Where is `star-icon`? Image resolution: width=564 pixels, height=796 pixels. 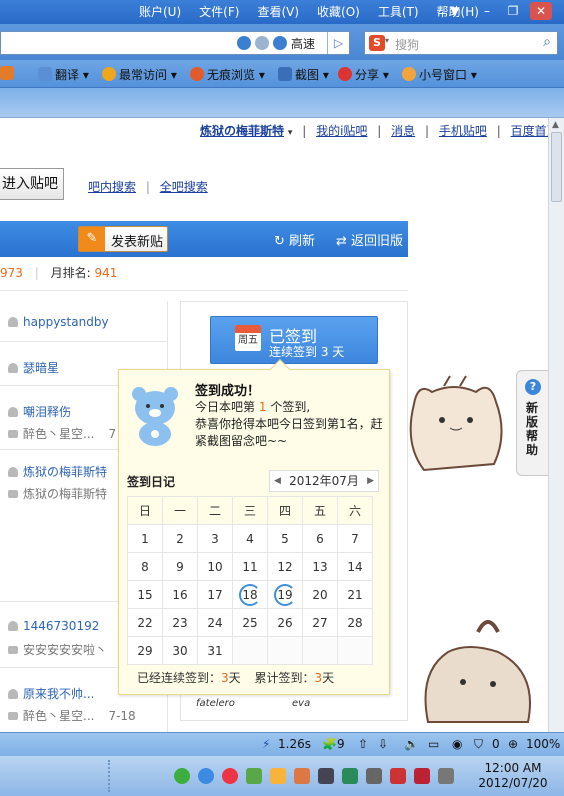
star-icon is located at coordinates (109, 74).